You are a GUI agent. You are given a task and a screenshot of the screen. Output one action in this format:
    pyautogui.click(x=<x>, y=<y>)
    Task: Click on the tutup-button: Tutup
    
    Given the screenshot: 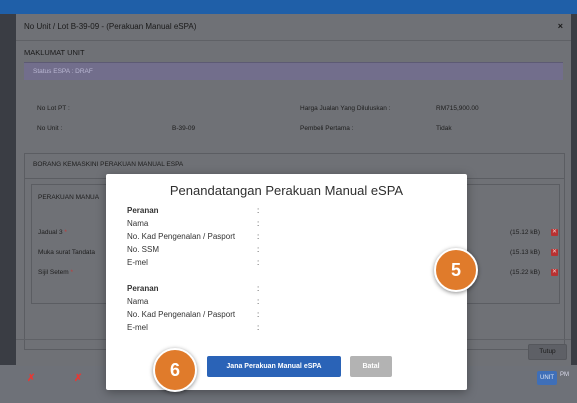 What is the action you would take?
    pyautogui.click(x=547, y=352)
    